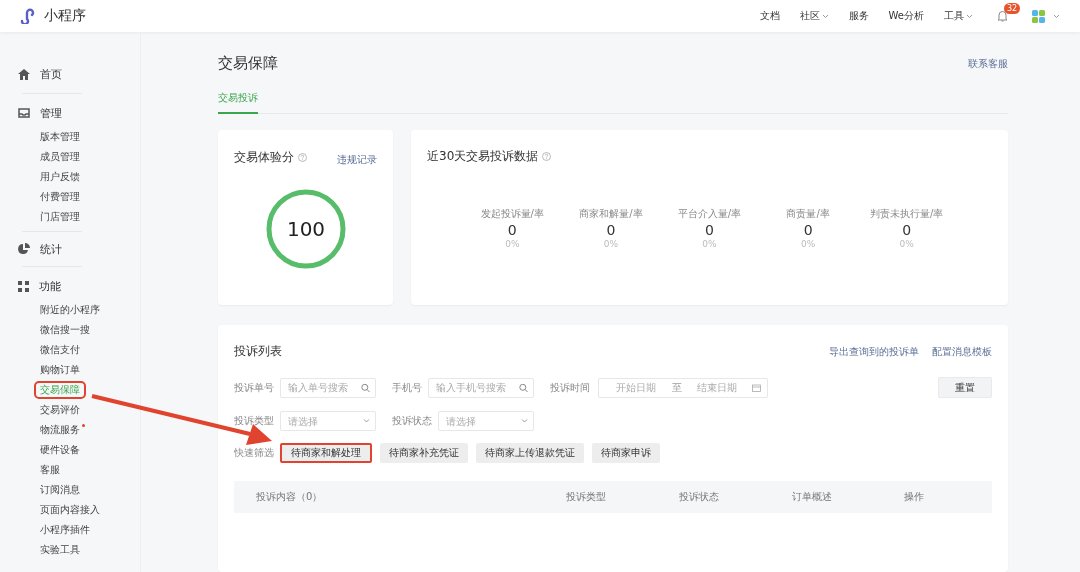  I want to click on page-title: 交易保障, so click(248, 63).